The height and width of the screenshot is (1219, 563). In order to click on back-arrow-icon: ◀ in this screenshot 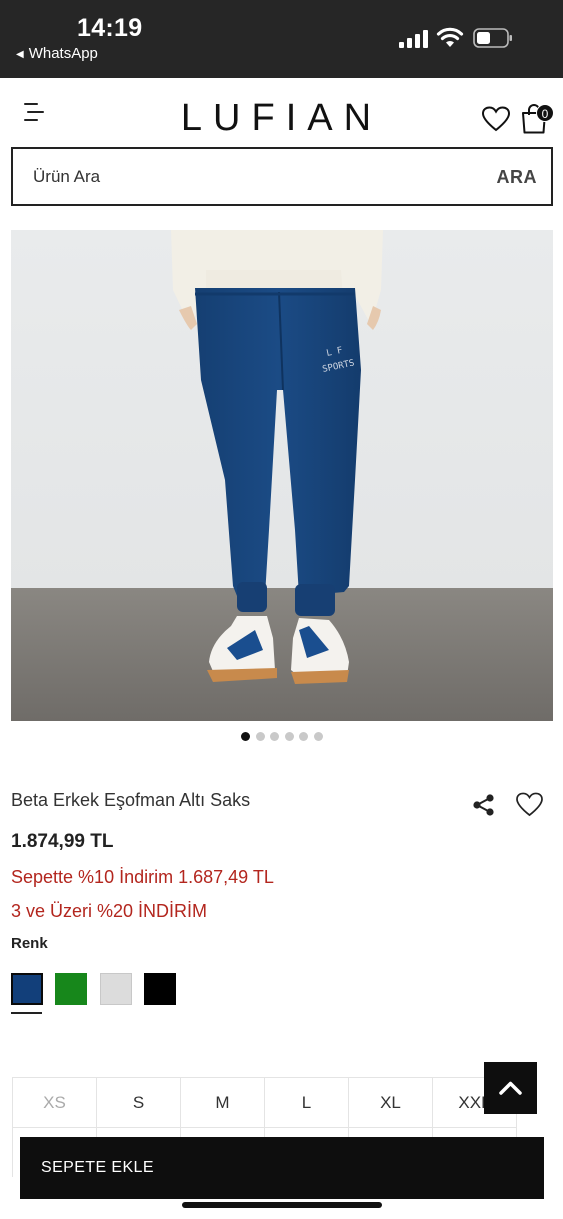, I will do `click(20, 54)`.